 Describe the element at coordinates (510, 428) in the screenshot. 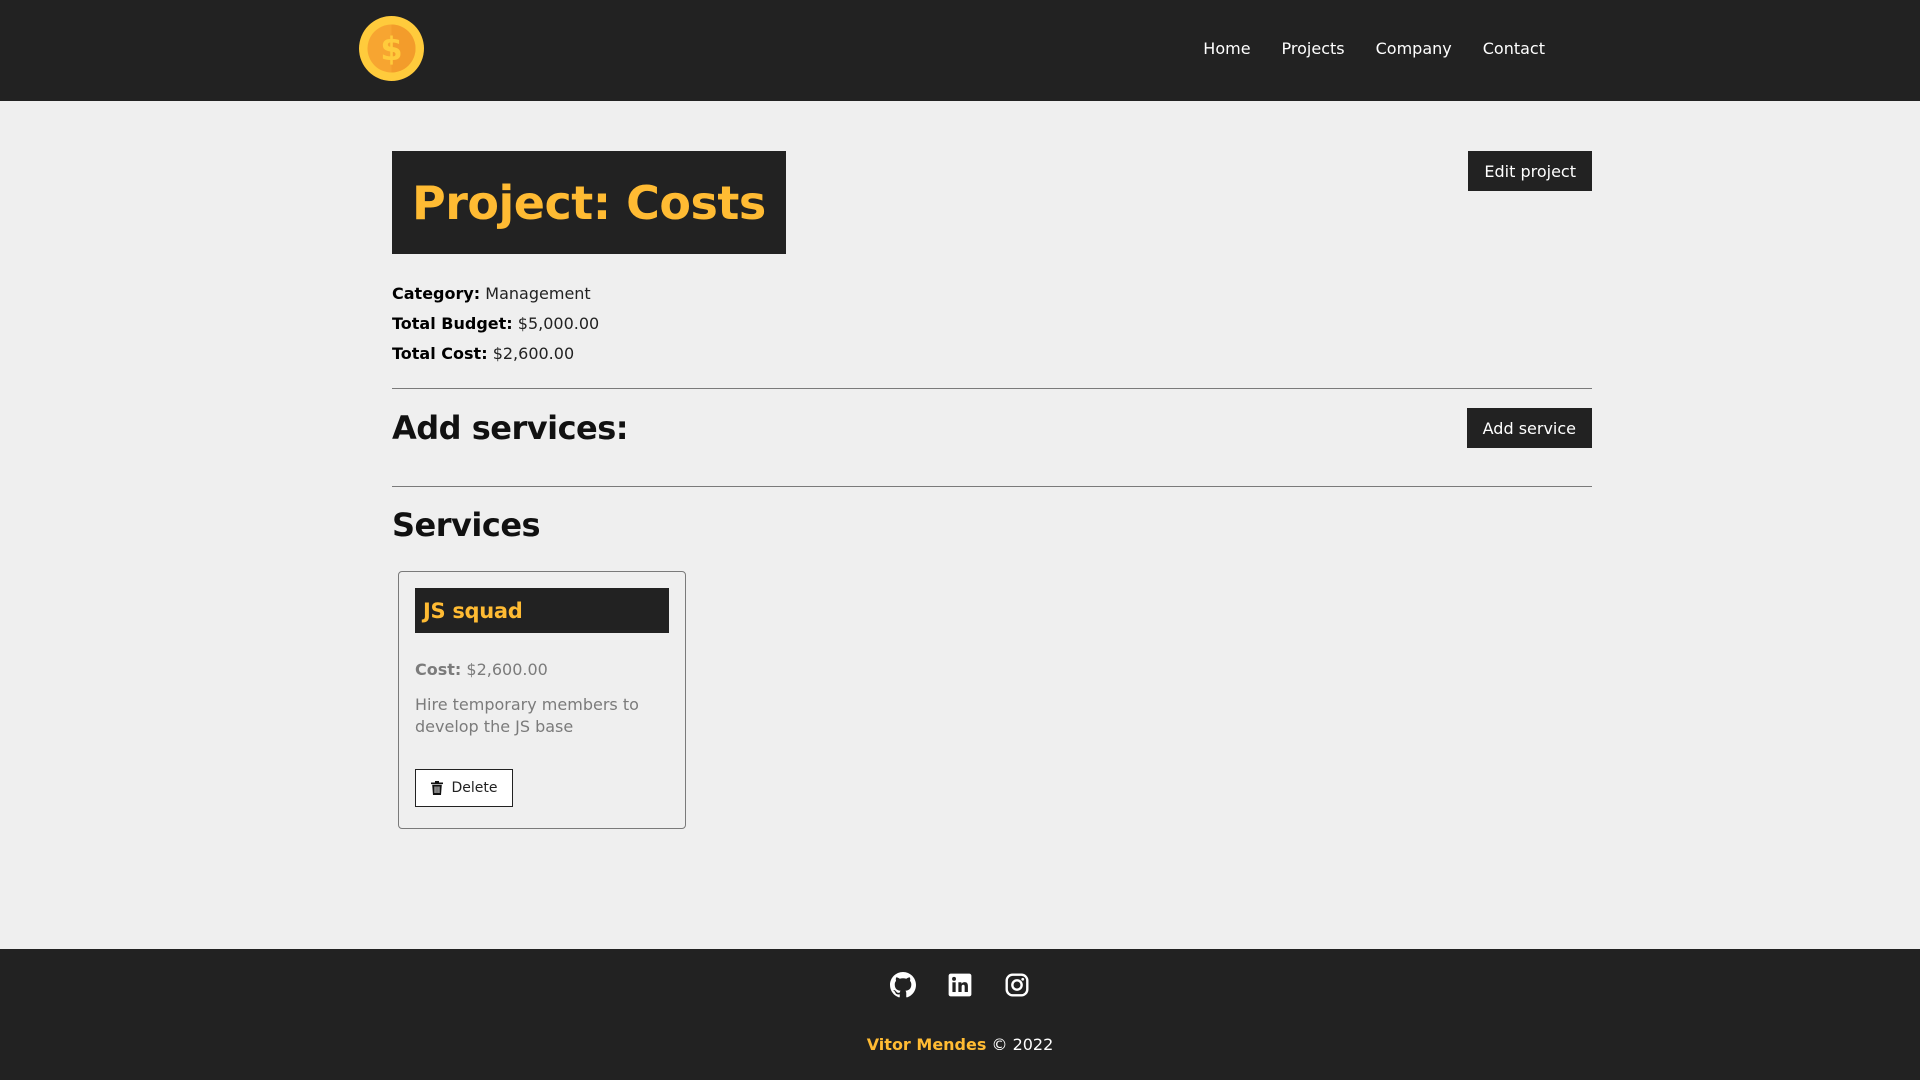

I see `add-services-heading: Add services:` at that location.